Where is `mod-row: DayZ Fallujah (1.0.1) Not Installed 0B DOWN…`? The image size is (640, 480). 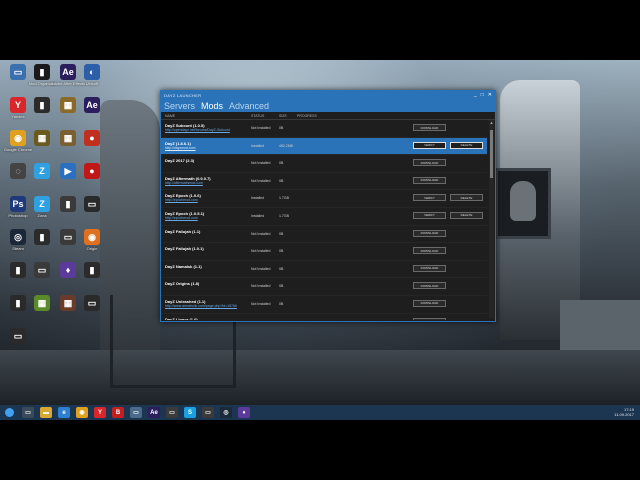
mod-row: DayZ Fallujah (1.0.1) Not Installed 0B DOWN… is located at coordinates (324, 252).